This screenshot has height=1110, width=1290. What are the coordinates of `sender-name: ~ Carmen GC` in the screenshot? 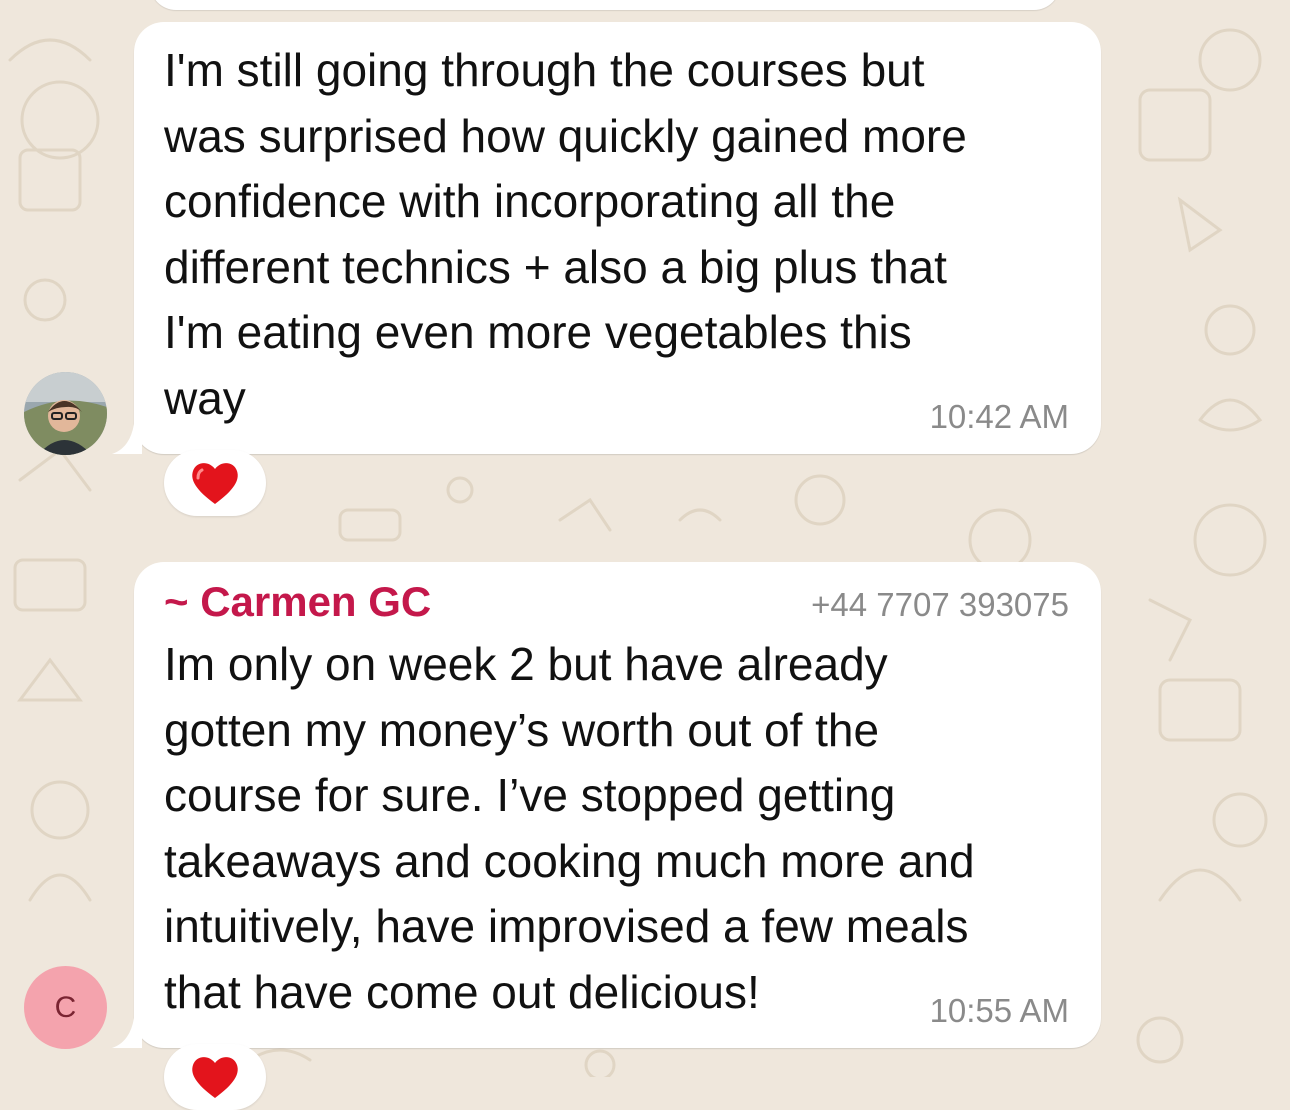 It's located at (297, 602).